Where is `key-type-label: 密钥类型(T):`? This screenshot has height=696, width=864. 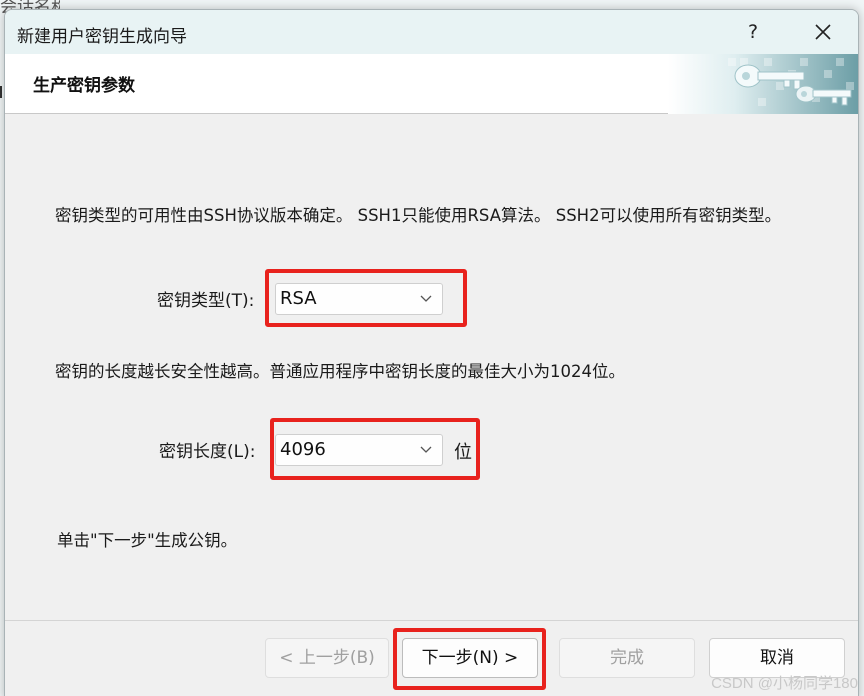
key-type-label: 密钥类型(T): is located at coordinates (206, 301).